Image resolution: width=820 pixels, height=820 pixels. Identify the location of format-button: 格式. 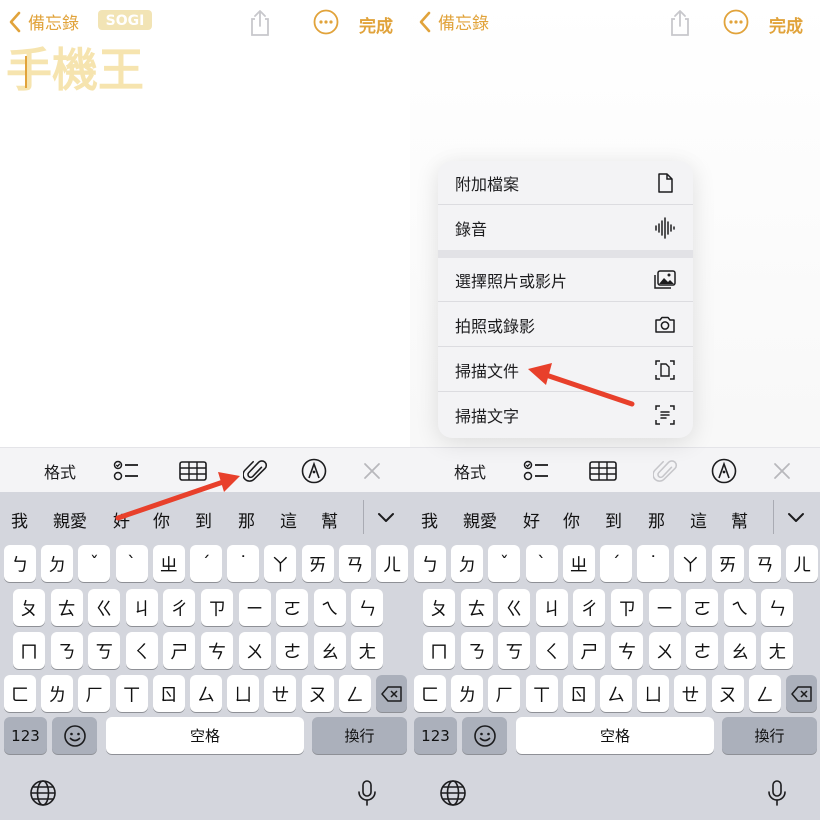
(60, 470).